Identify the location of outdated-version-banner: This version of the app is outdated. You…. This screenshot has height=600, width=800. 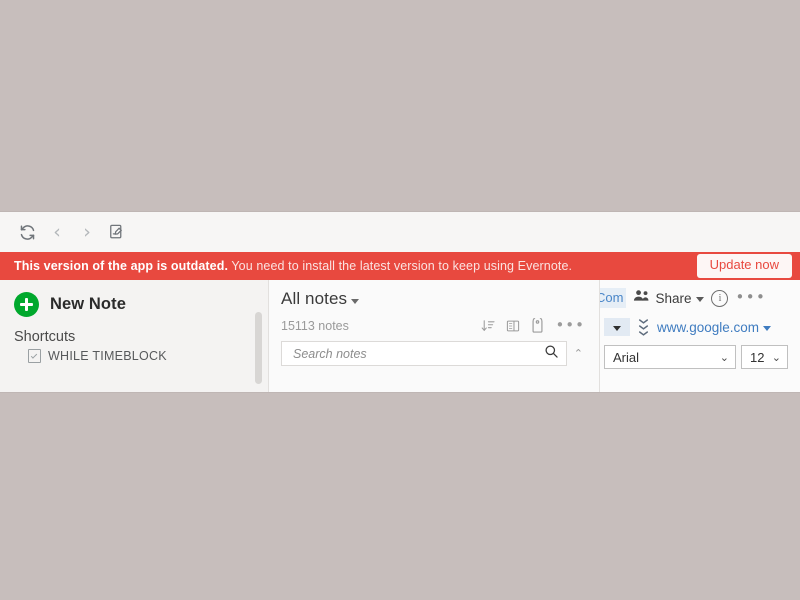
(400, 266).